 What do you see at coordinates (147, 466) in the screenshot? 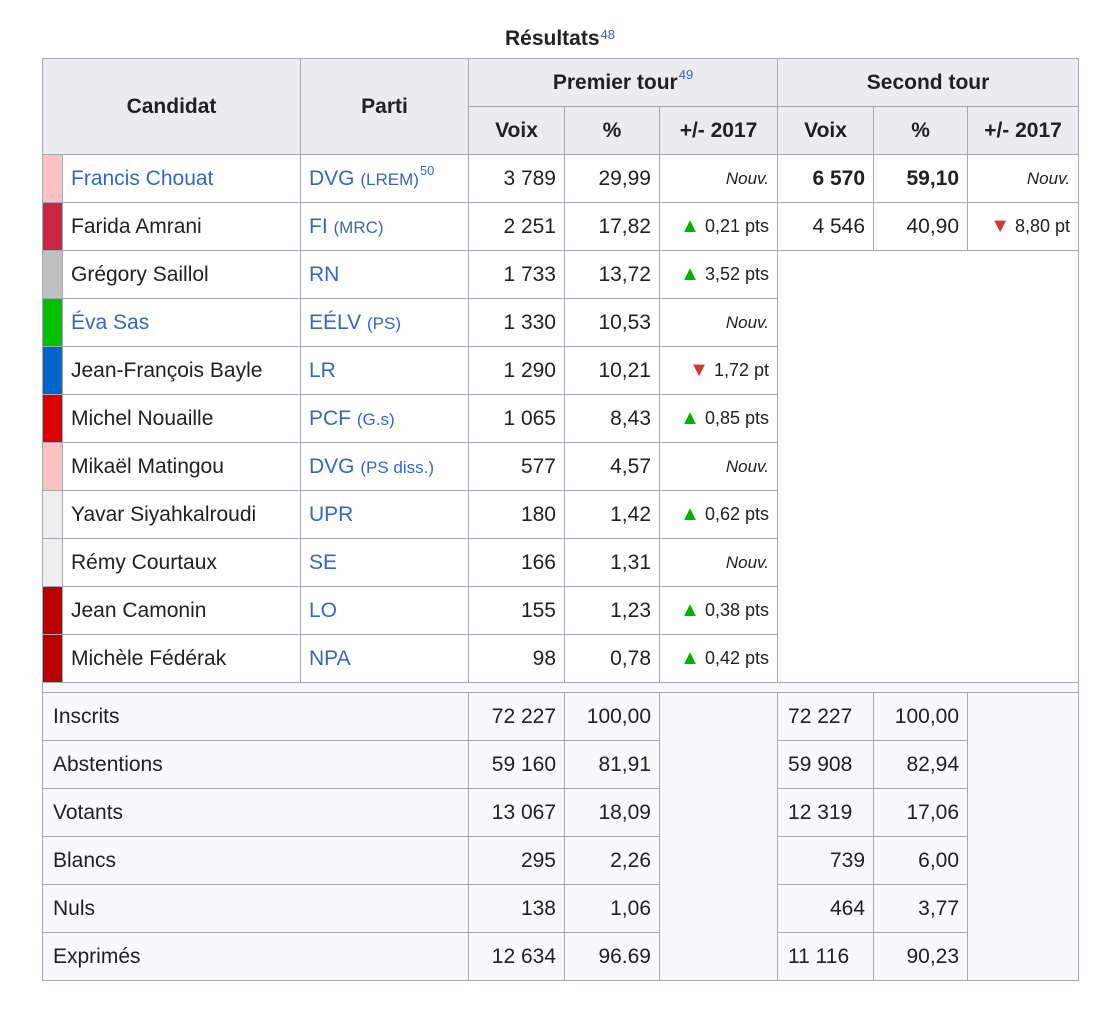
I see `candidate-name: Mikaël Matingou` at bounding box center [147, 466].